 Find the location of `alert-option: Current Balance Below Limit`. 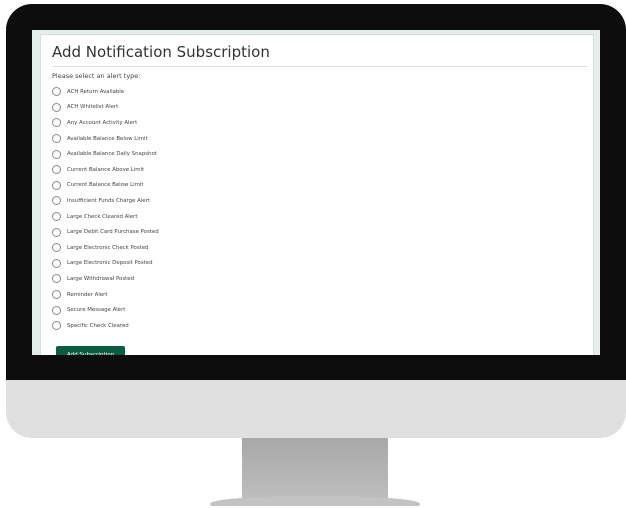

alert-option: Current Balance Below Limit is located at coordinates (105, 186).